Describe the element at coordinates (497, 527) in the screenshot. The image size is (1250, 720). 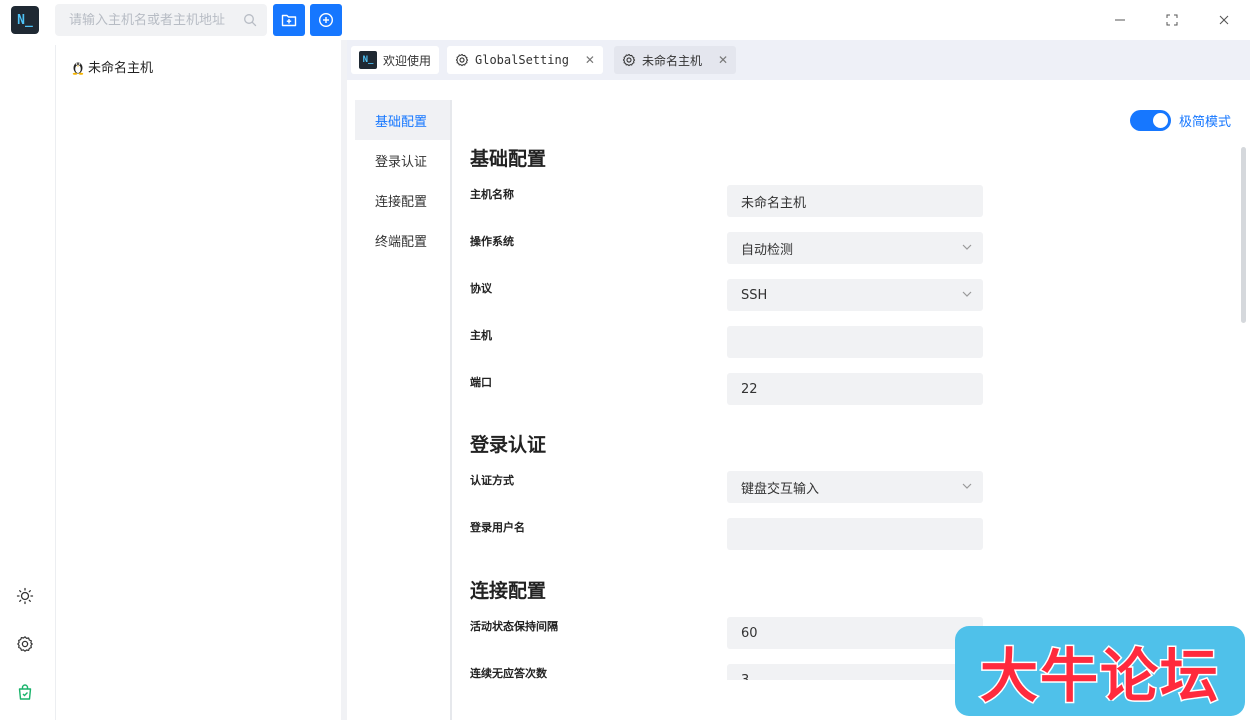
I see `field-label-username: 登录用户名` at that location.